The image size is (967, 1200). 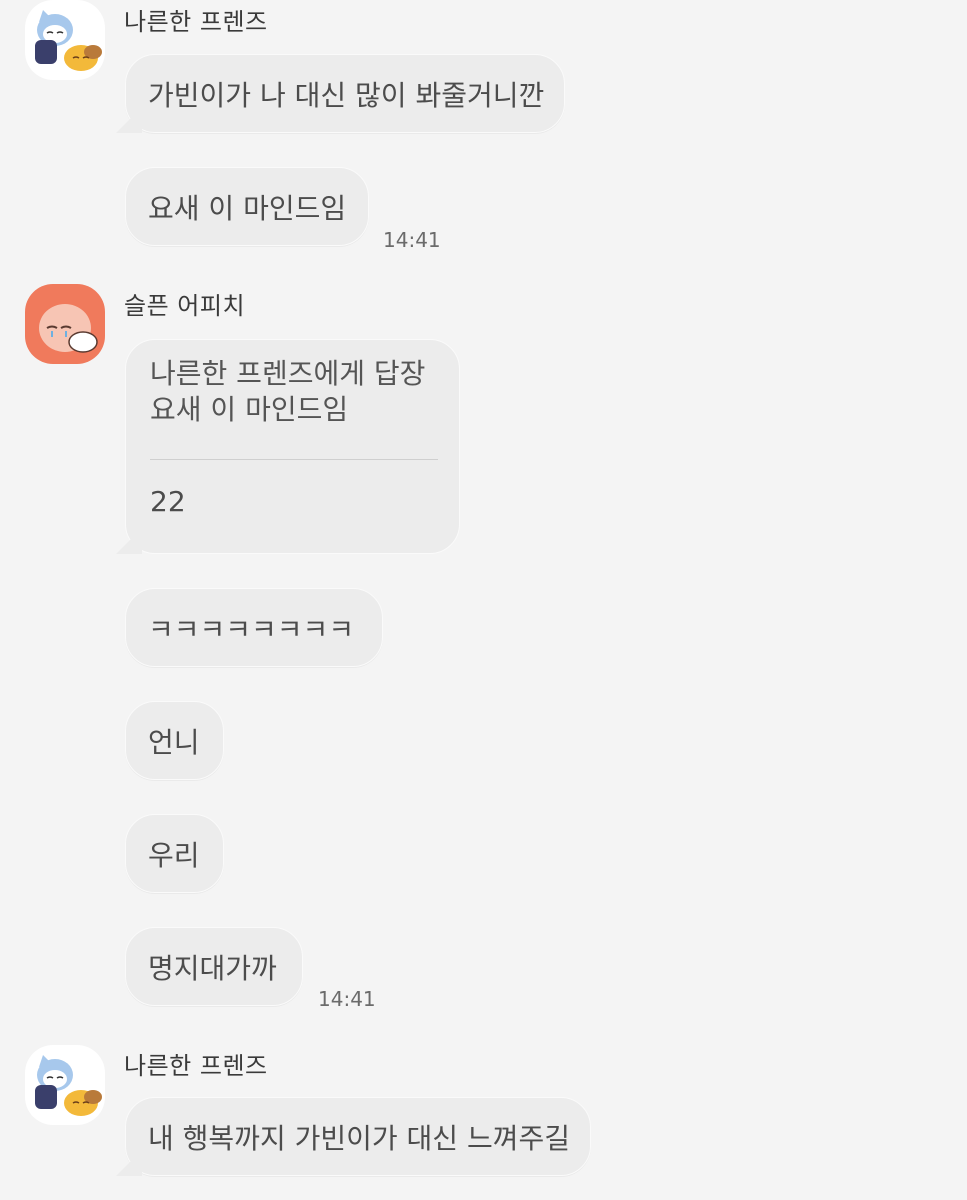 I want to click on message-text: 요새 이 마인드임, so click(x=247, y=208).